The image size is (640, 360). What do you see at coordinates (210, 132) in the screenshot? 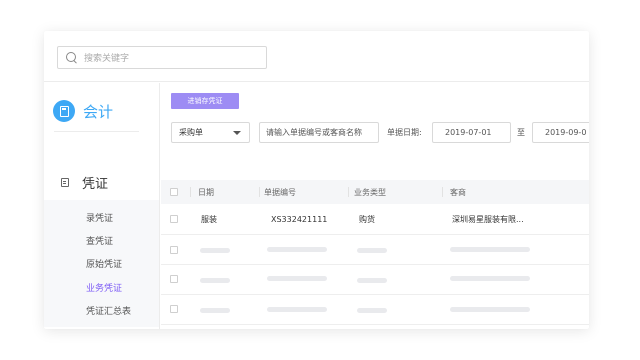
I see `document-type-select: 采购单` at bounding box center [210, 132].